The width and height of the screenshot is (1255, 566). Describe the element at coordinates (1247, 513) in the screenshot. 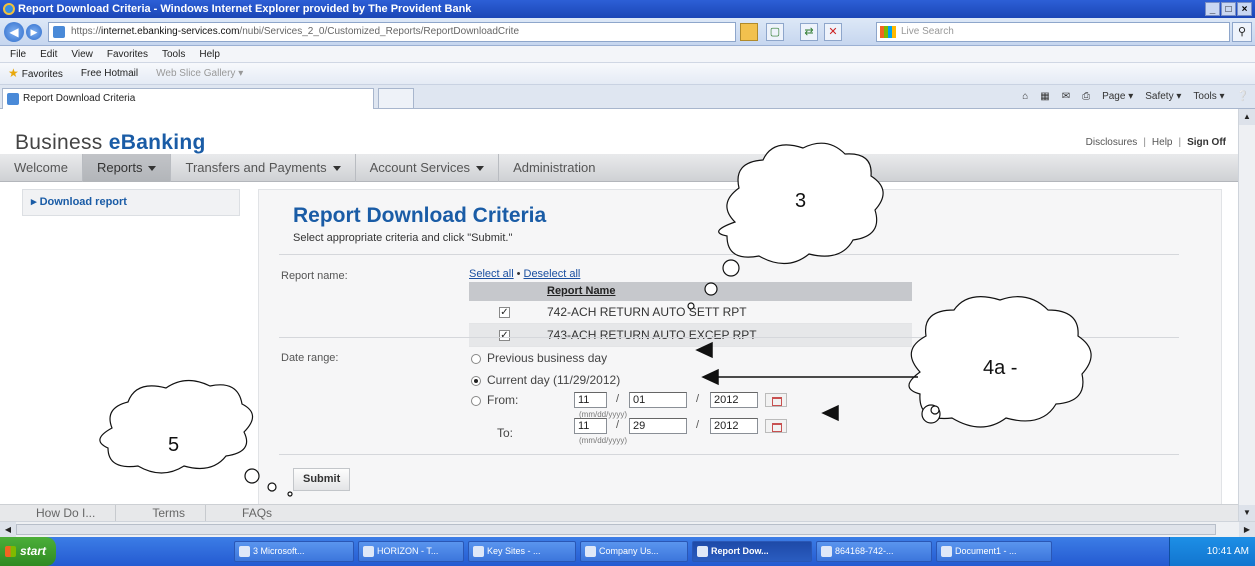

I see `scroll-down-icon: ▼` at that location.